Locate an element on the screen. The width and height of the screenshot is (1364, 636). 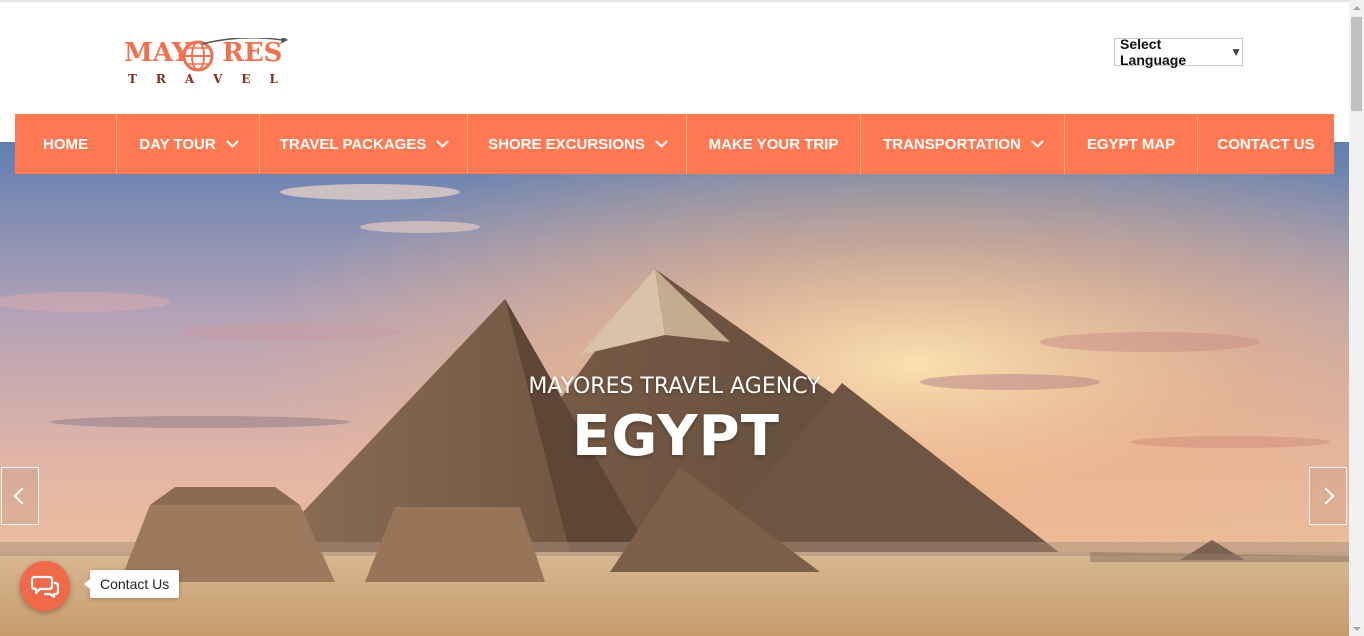
nav-transportation: TRANSPORTATION is located at coordinates (963, 144).